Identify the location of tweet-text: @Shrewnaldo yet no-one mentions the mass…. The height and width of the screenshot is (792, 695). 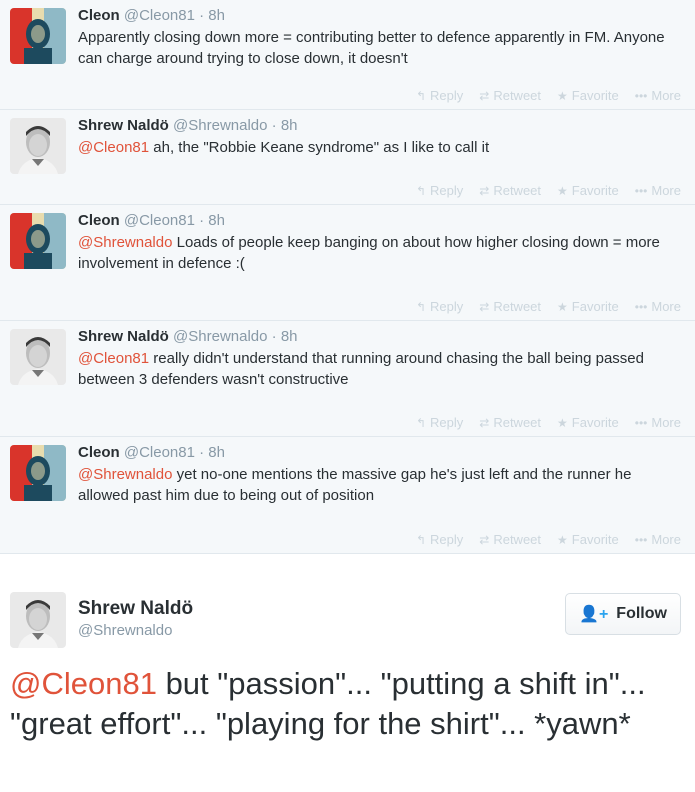
(381, 485).